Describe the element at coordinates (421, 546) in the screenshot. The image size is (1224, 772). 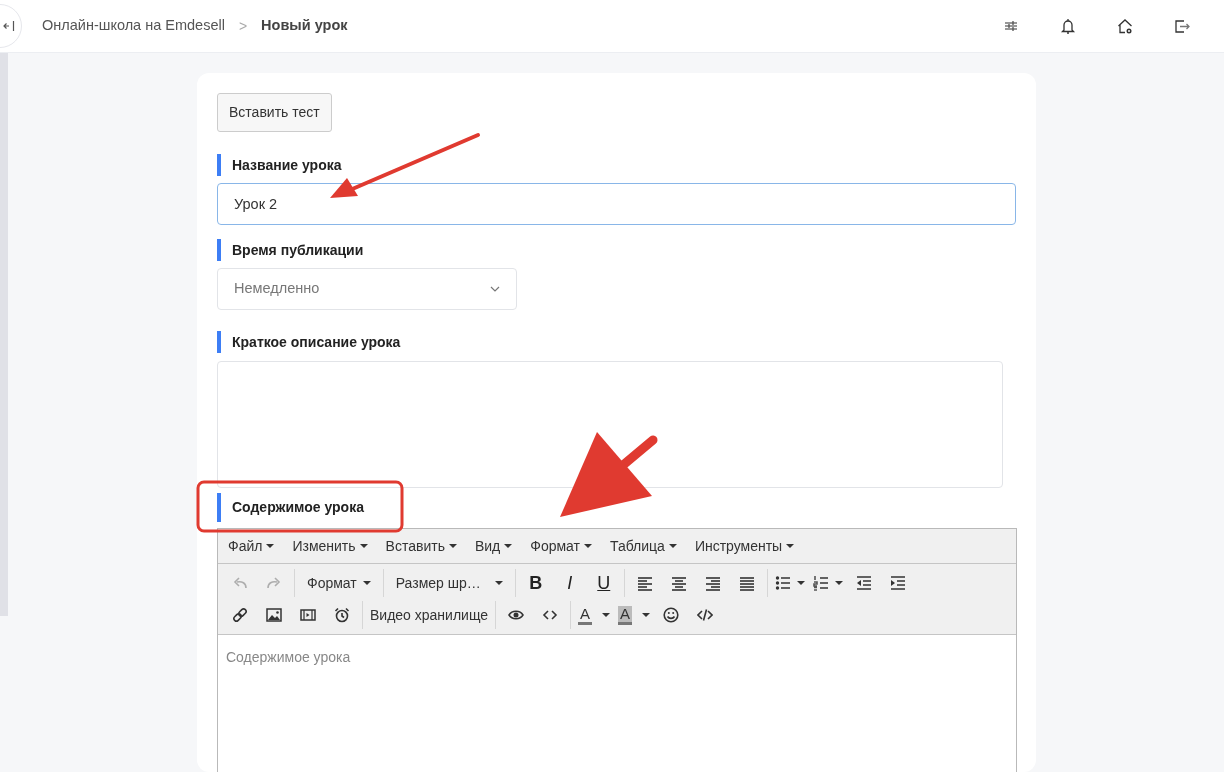
I see `editor-menu-item: Вставить` at that location.